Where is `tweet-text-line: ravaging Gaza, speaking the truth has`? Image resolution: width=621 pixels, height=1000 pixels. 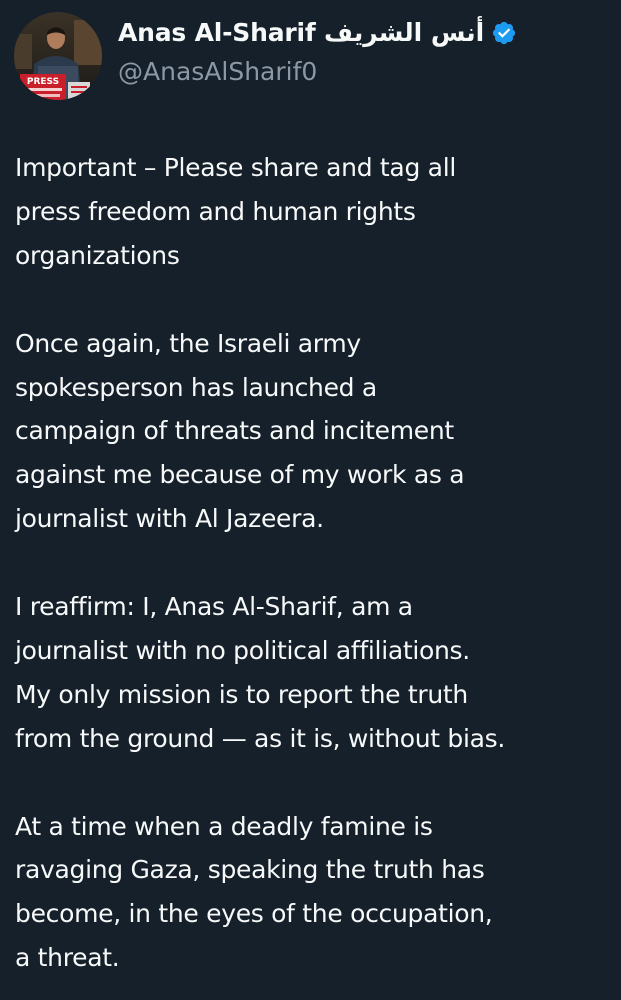
tweet-text-line: ravaging Gaza, speaking the truth has is located at coordinates (250, 870).